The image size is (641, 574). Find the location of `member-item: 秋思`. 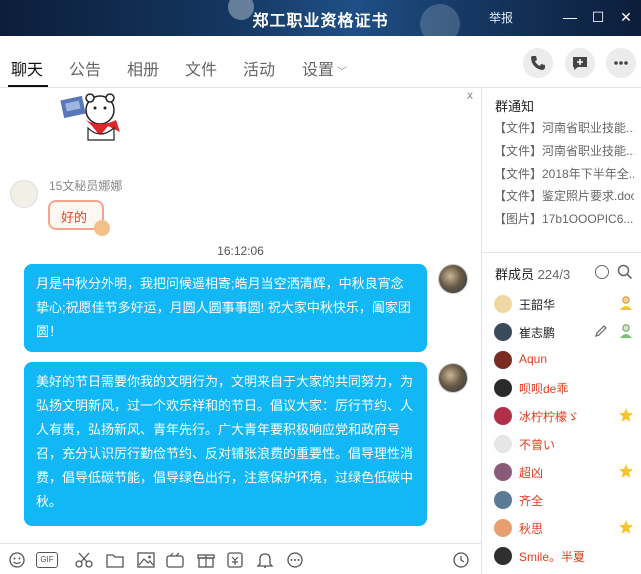

member-item: 秋思 is located at coordinates (566, 528).